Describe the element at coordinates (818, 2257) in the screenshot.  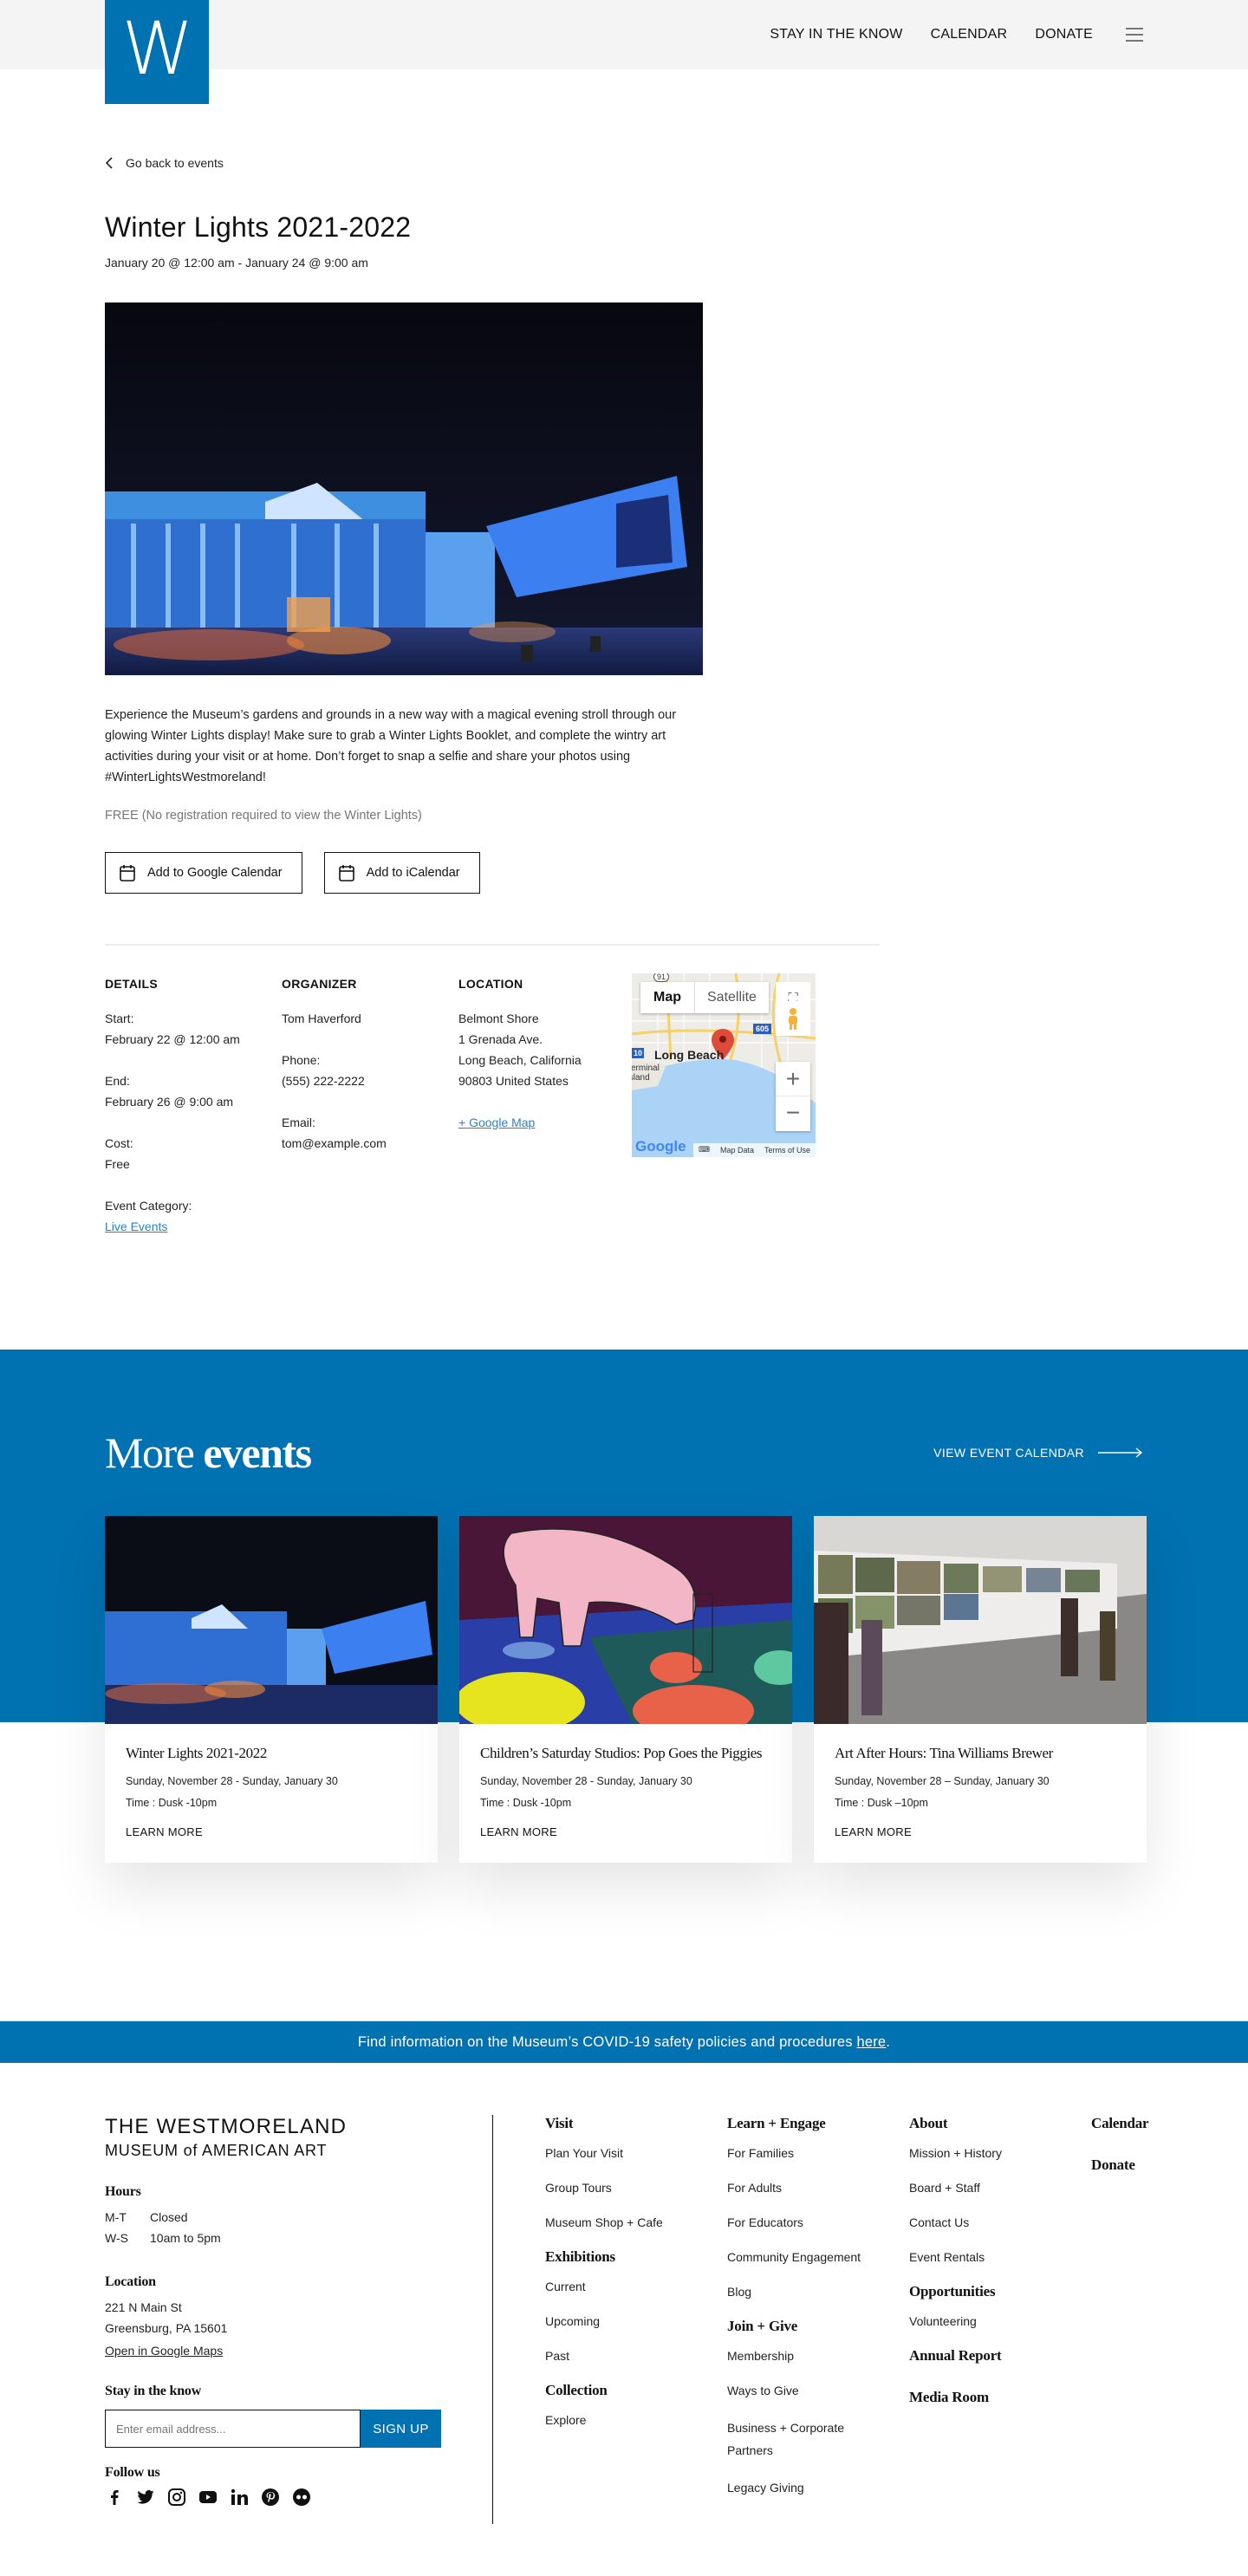
I see `footer-link: Community Engagement` at that location.